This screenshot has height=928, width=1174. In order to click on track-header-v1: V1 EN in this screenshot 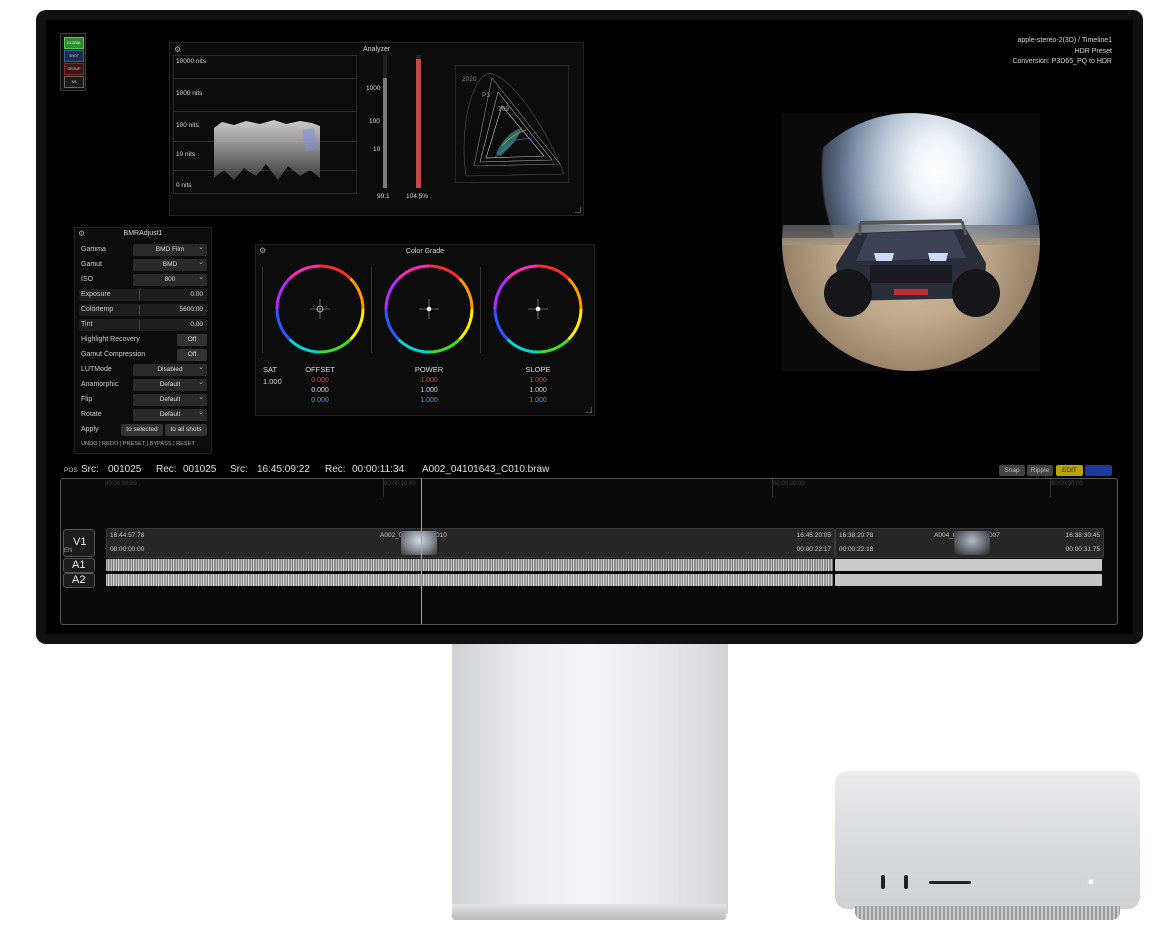, I will do `click(79, 543)`.